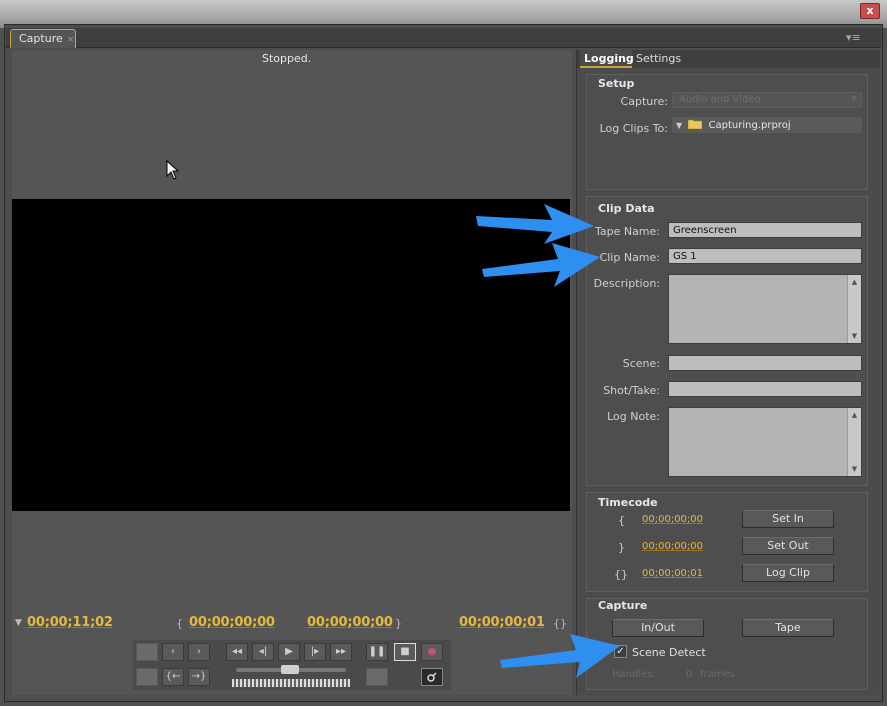  Describe the element at coordinates (443, 38) in the screenshot. I see `panel-header` at that location.